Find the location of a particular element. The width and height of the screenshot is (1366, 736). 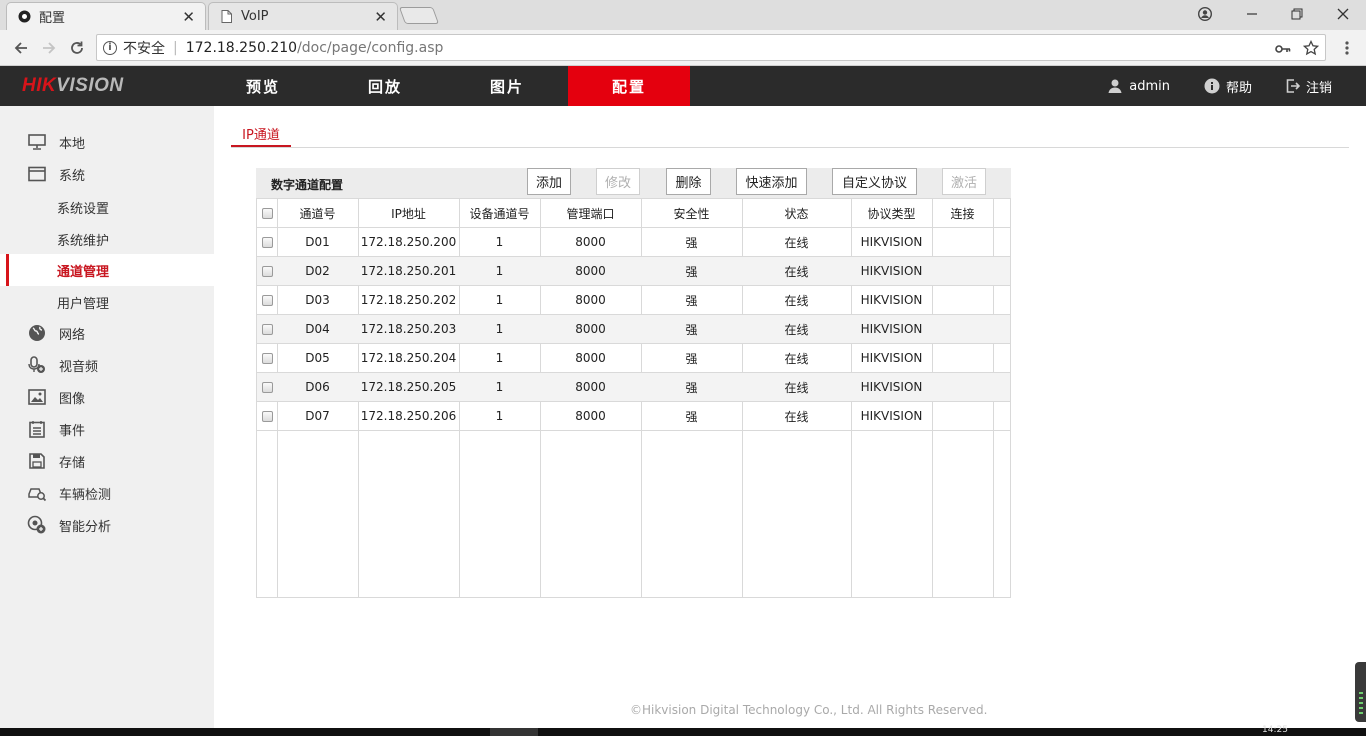

modify-button: 修改 is located at coordinates (618, 181).